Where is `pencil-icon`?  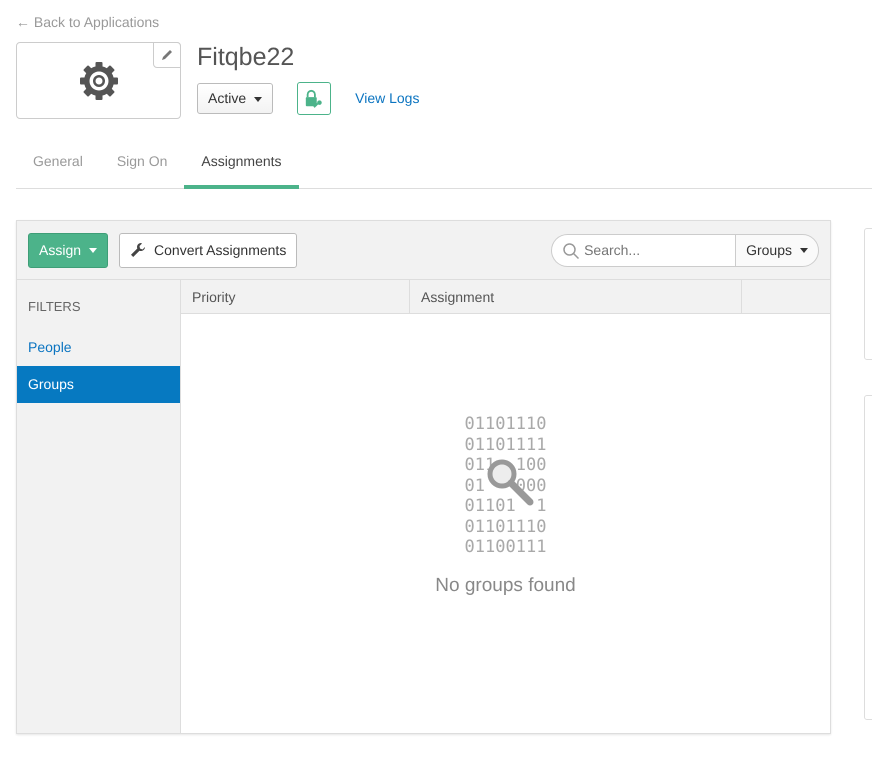 pencil-icon is located at coordinates (167, 55).